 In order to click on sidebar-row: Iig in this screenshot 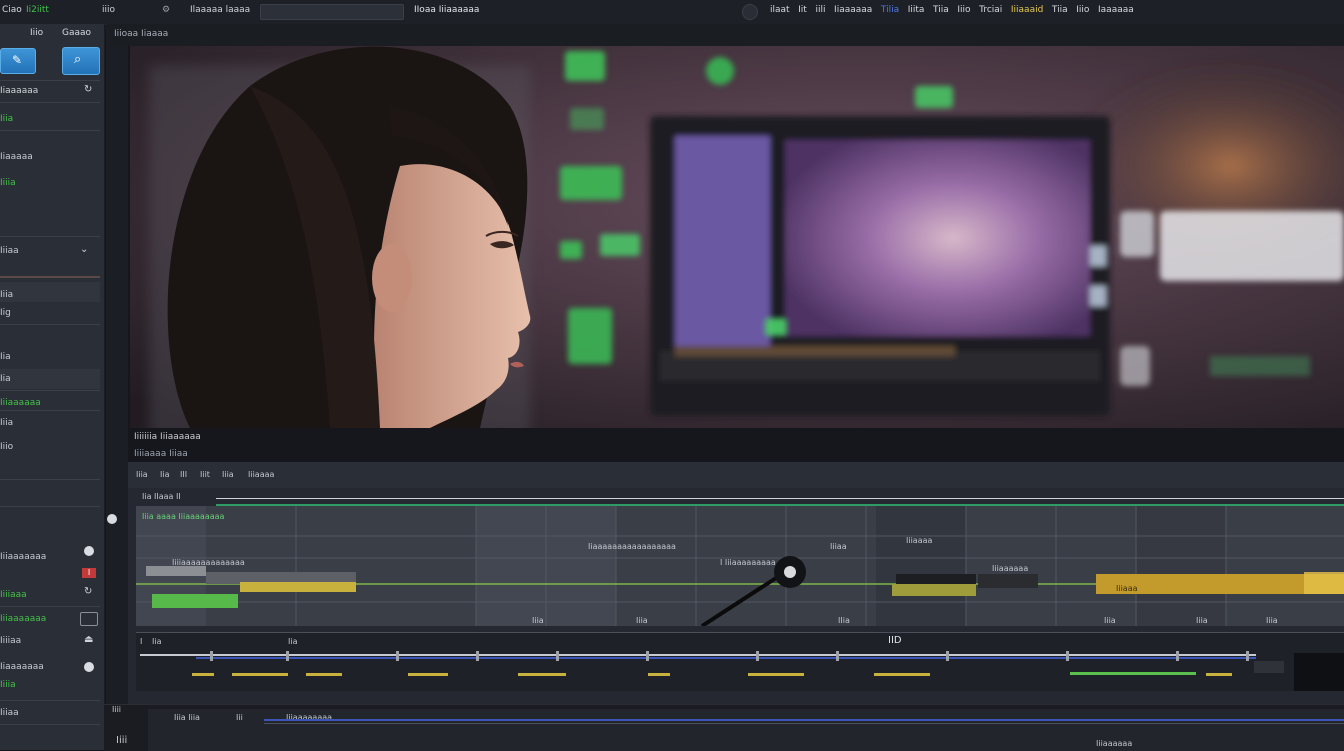, I will do `click(50, 313)`.